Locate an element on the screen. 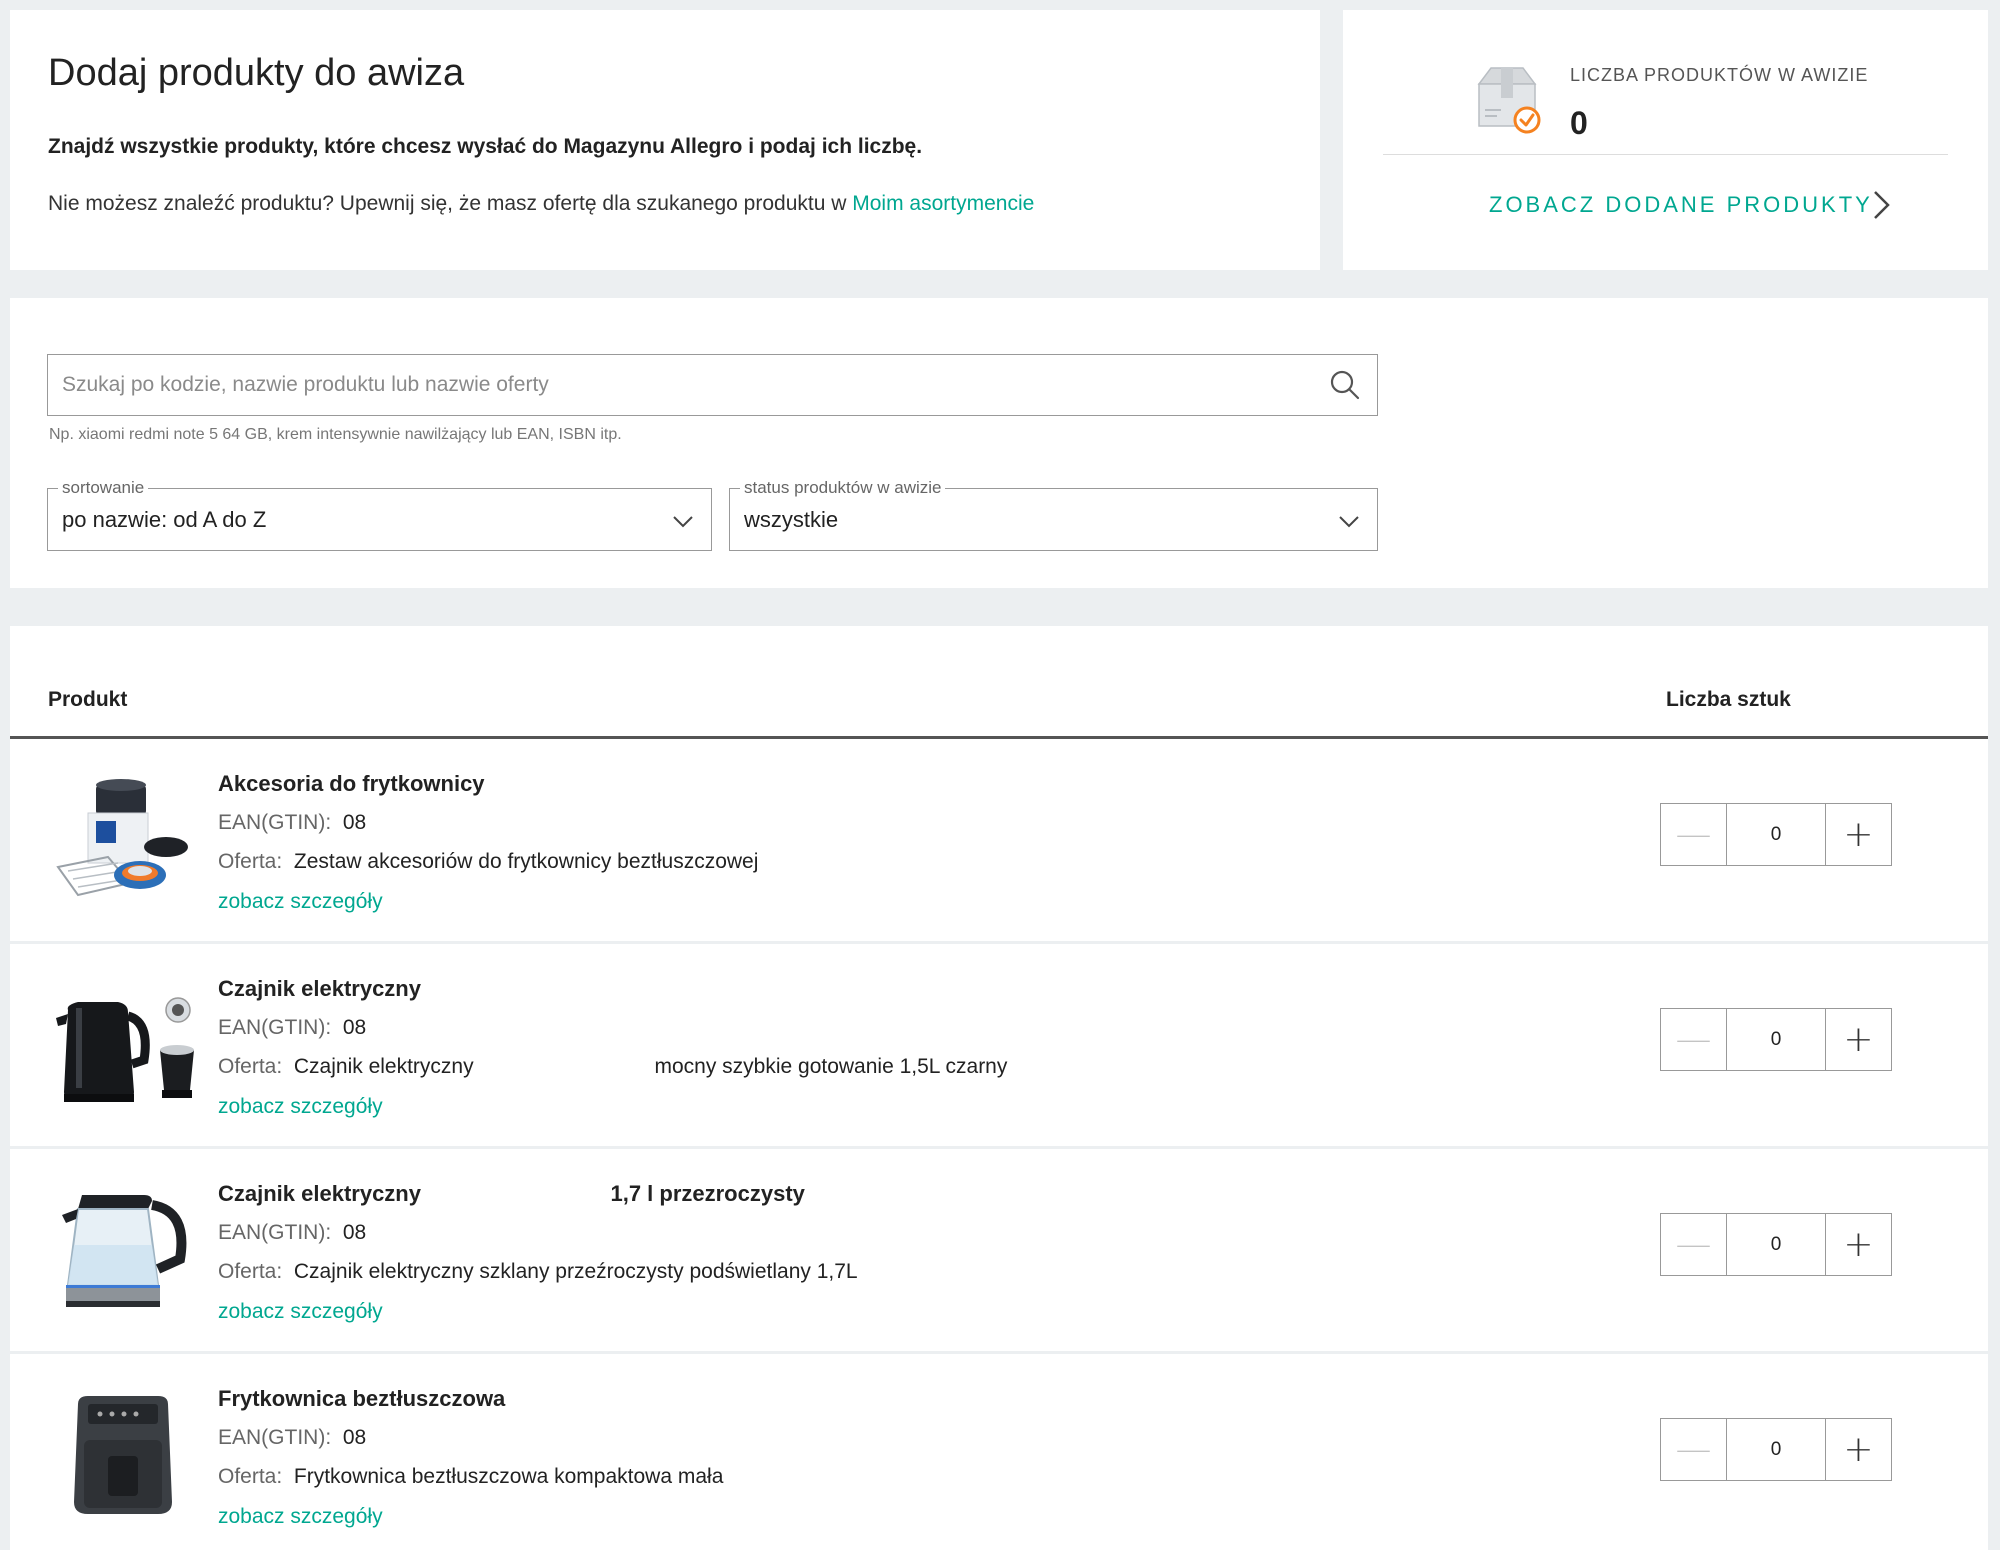 This screenshot has height=1550, width=2000. view-added-products-link: ZOBACZ DODANE PRODUKTY is located at coordinates (1665, 205).